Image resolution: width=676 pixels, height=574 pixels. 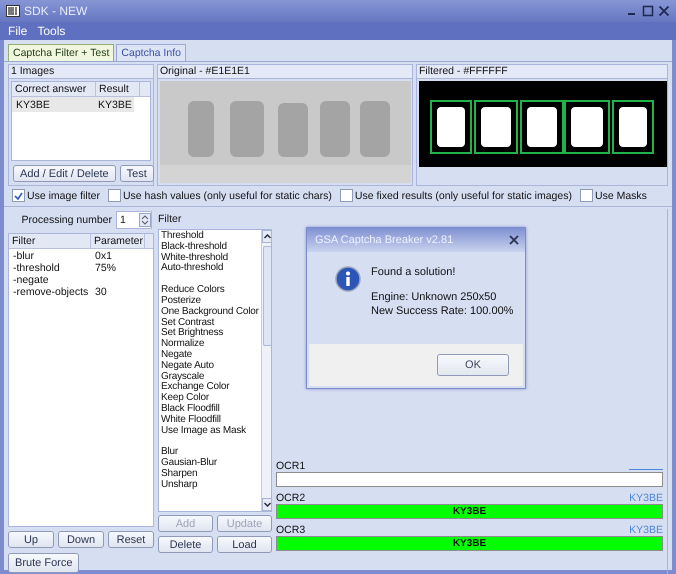 I want to click on button: Reset, so click(x=131, y=539).